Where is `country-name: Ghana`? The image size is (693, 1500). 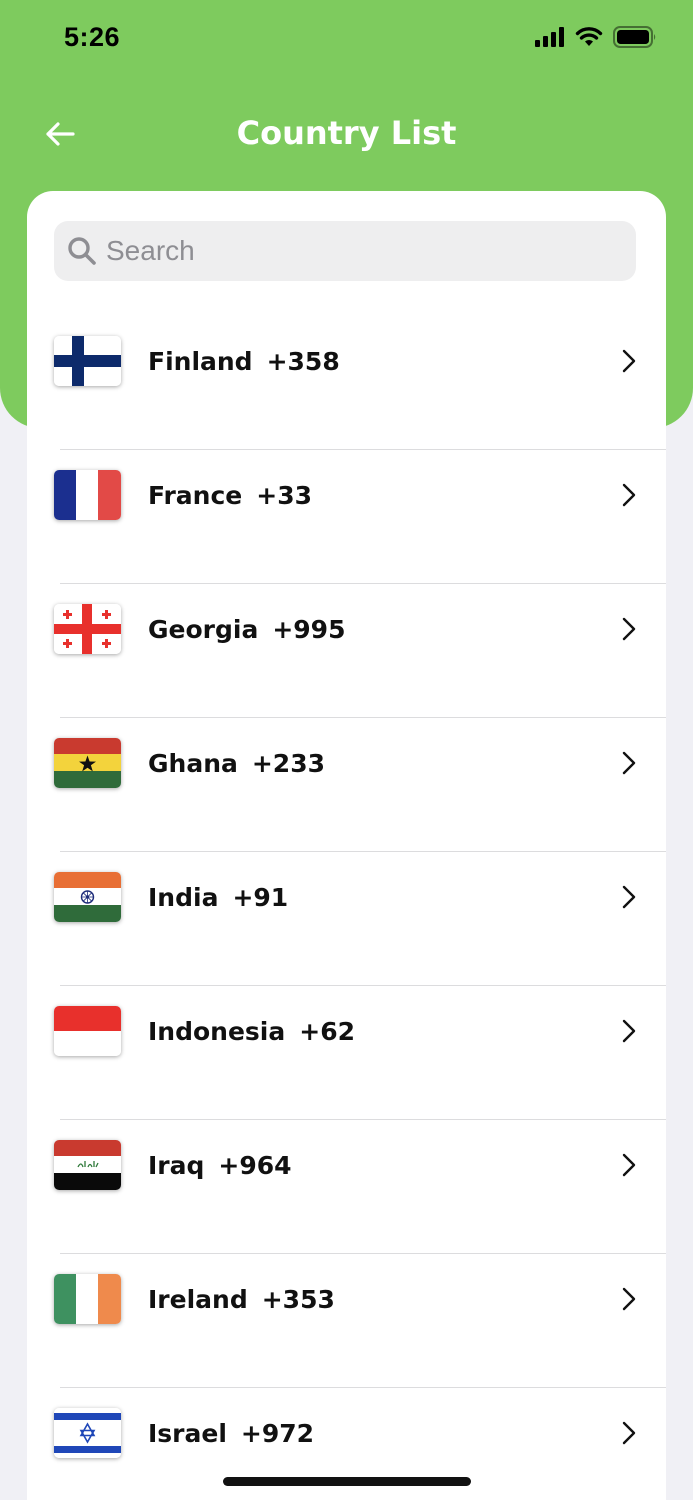
country-name: Ghana is located at coordinates (193, 763).